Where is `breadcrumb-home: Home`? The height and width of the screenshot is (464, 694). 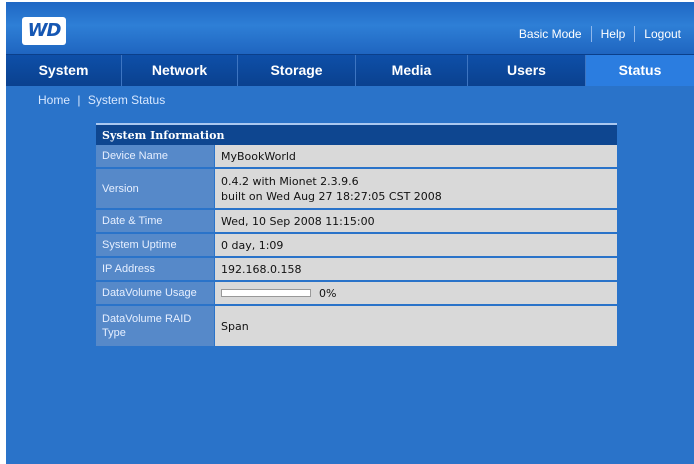 breadcrumb-home: Home is located at coordinates (54, 100).